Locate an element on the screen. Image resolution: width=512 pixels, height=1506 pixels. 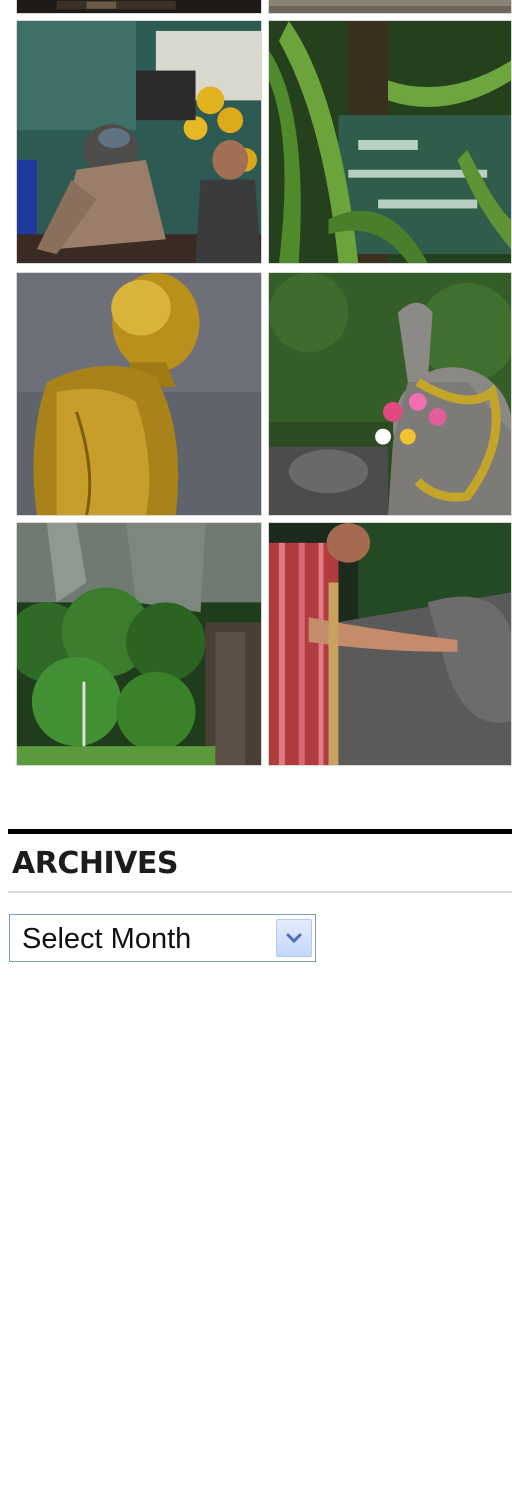
archives-heading: ARCHIVES is located at coordinates (95, 863).